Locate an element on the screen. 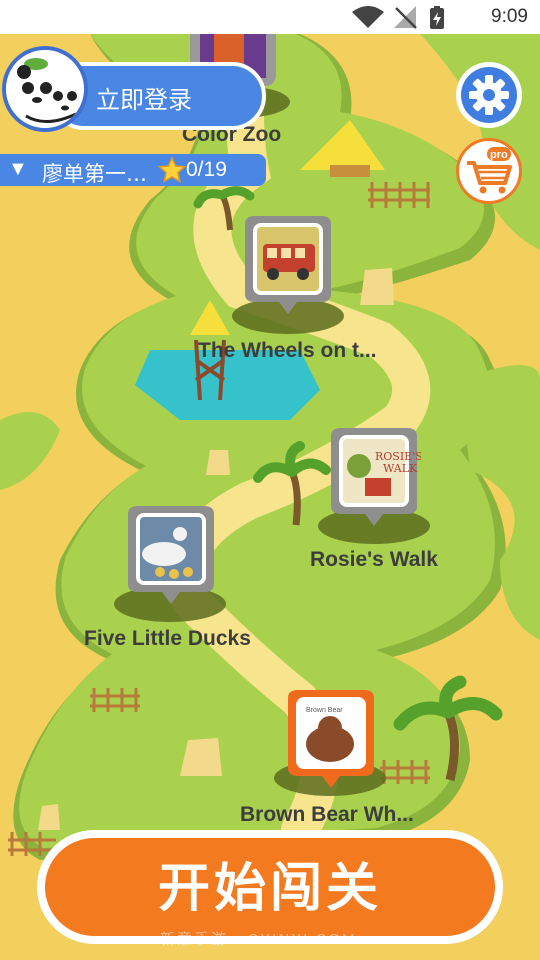 The image size is (540, 960). start-challenge-label: 开始闯关 is located at coordinates (270, 883).